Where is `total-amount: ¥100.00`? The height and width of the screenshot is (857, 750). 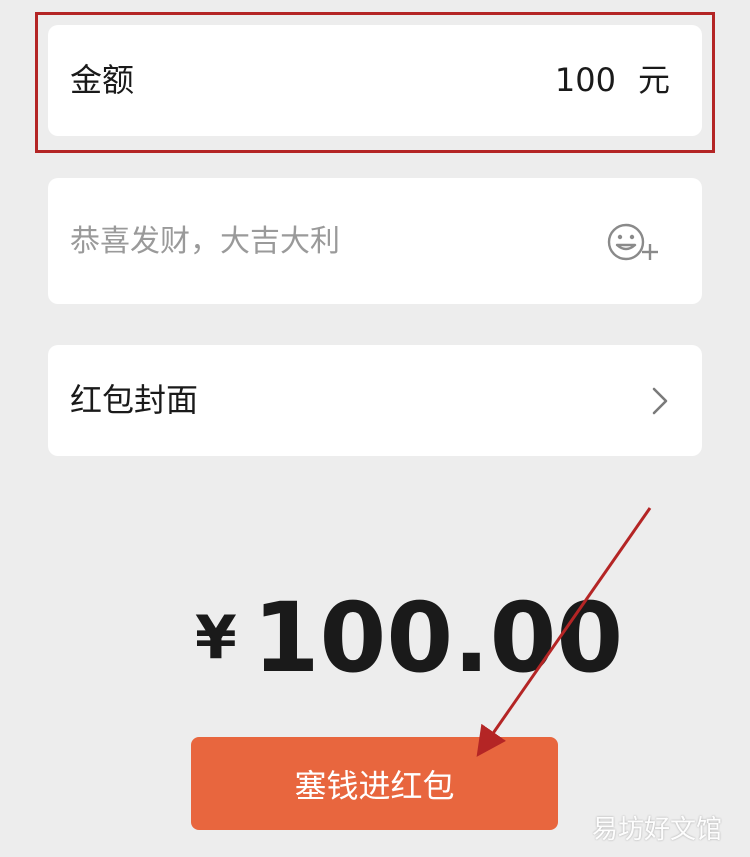
total-amount: ¥100.00 is located at coordinates (409, 640).